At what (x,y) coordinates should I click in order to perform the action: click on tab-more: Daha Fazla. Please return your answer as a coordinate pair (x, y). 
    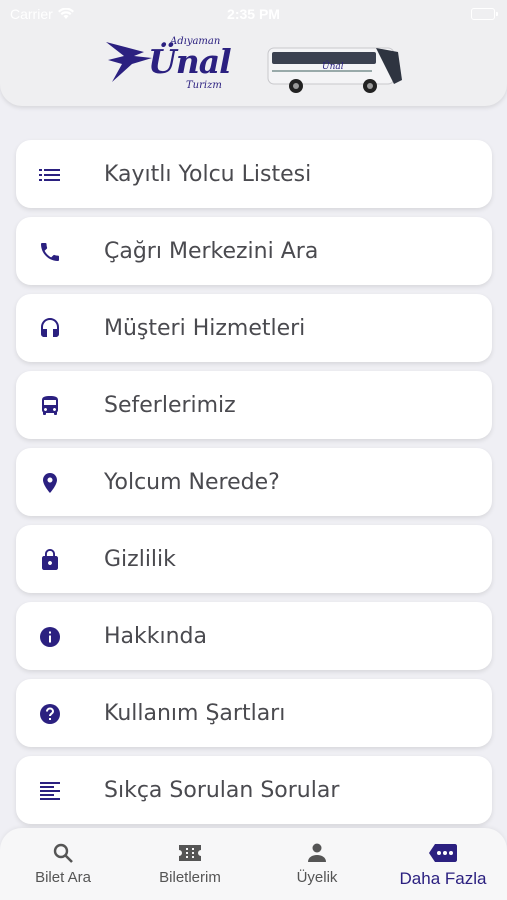
    Looking at the image, I should click on (443, 864).